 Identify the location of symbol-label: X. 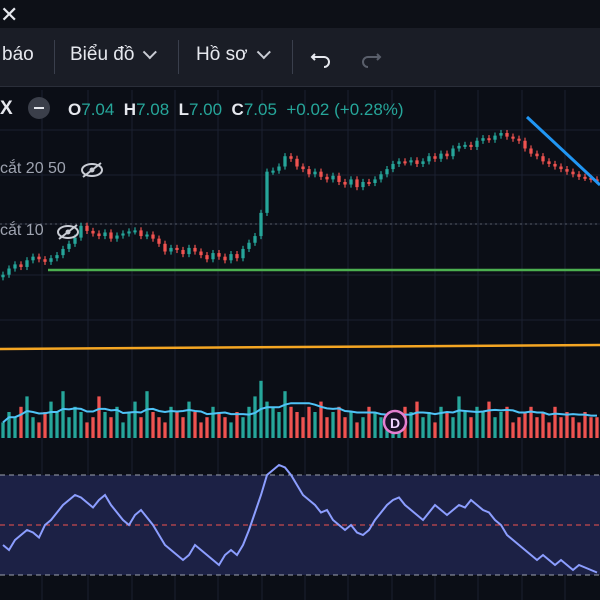
(6, 108).